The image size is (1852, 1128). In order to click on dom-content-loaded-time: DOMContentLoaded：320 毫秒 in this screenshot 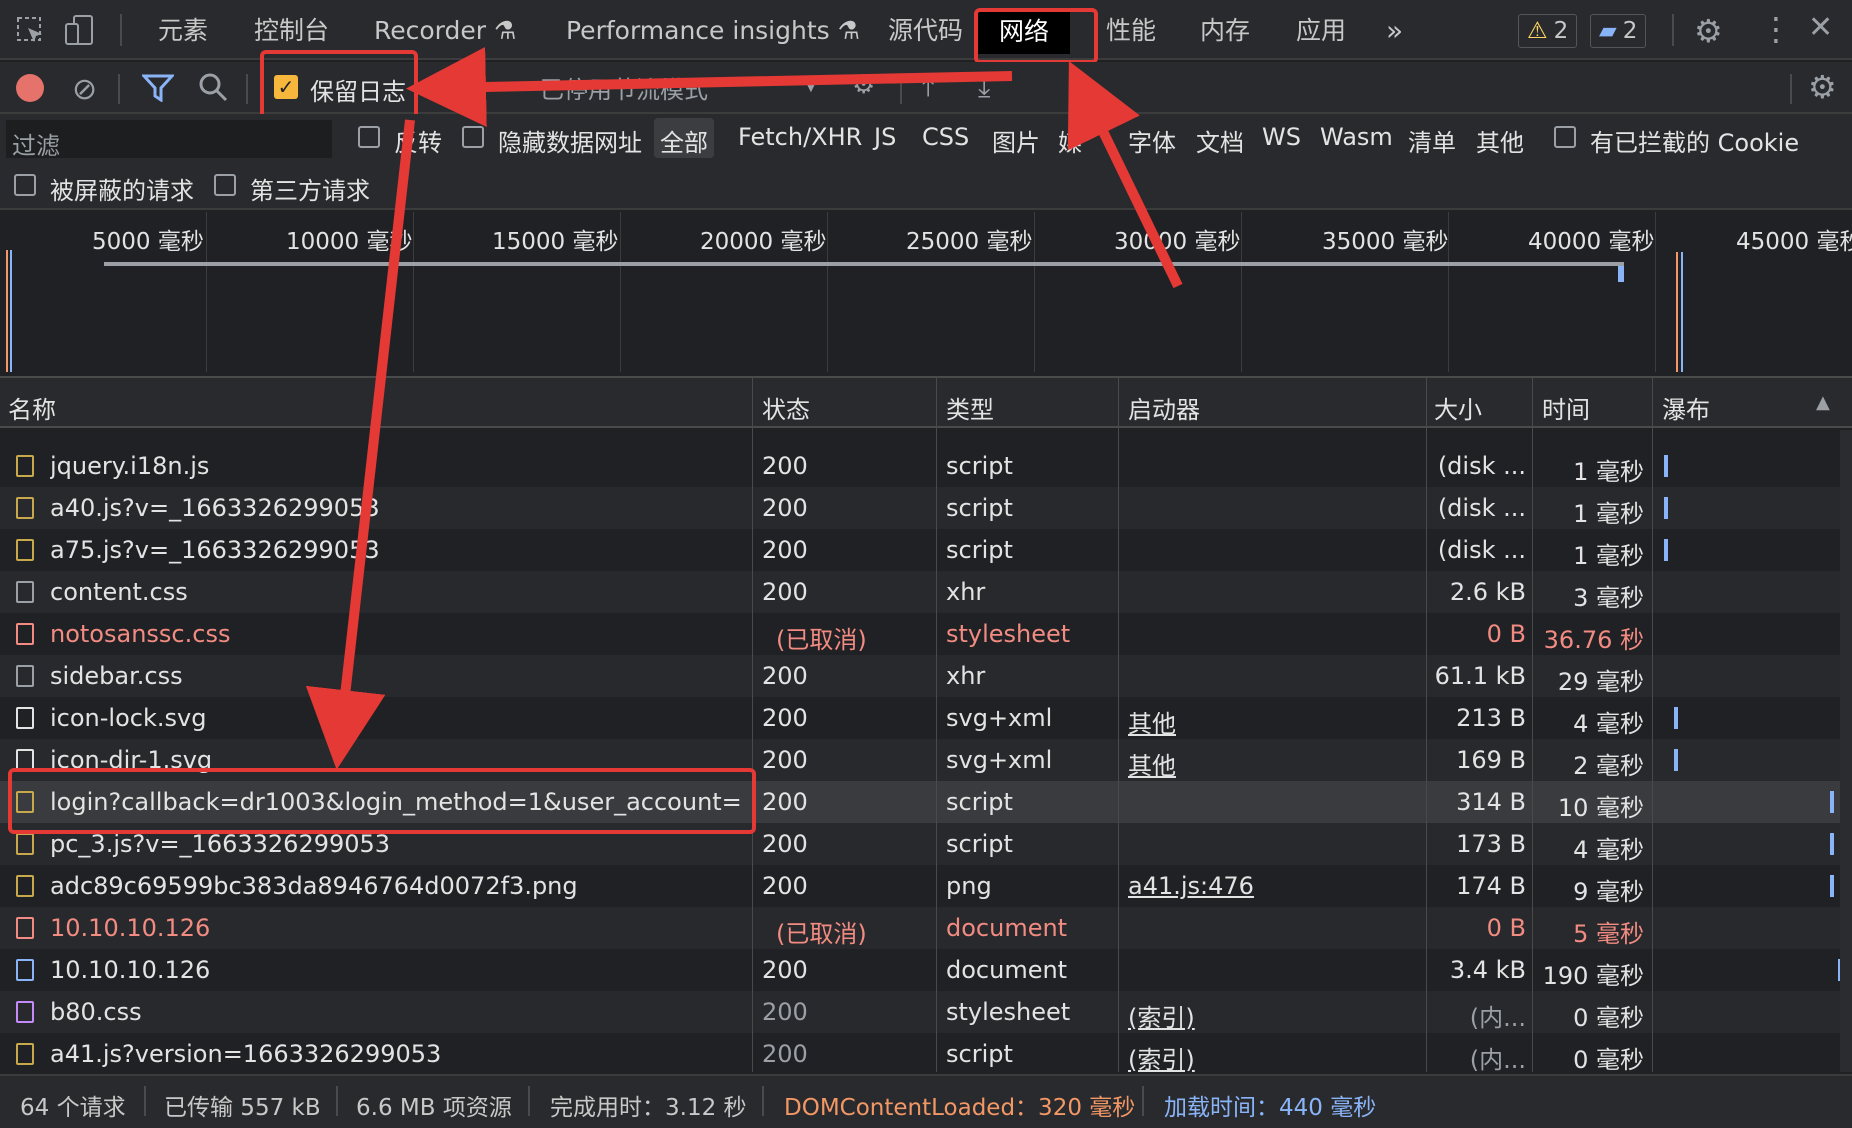, I will do `click(960, 1108)`.